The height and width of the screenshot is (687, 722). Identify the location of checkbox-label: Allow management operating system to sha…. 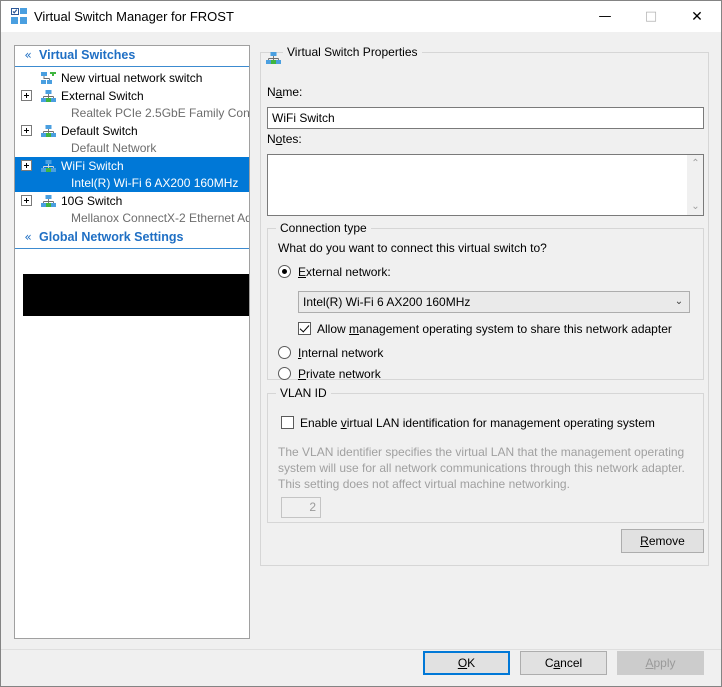
(494, 329).